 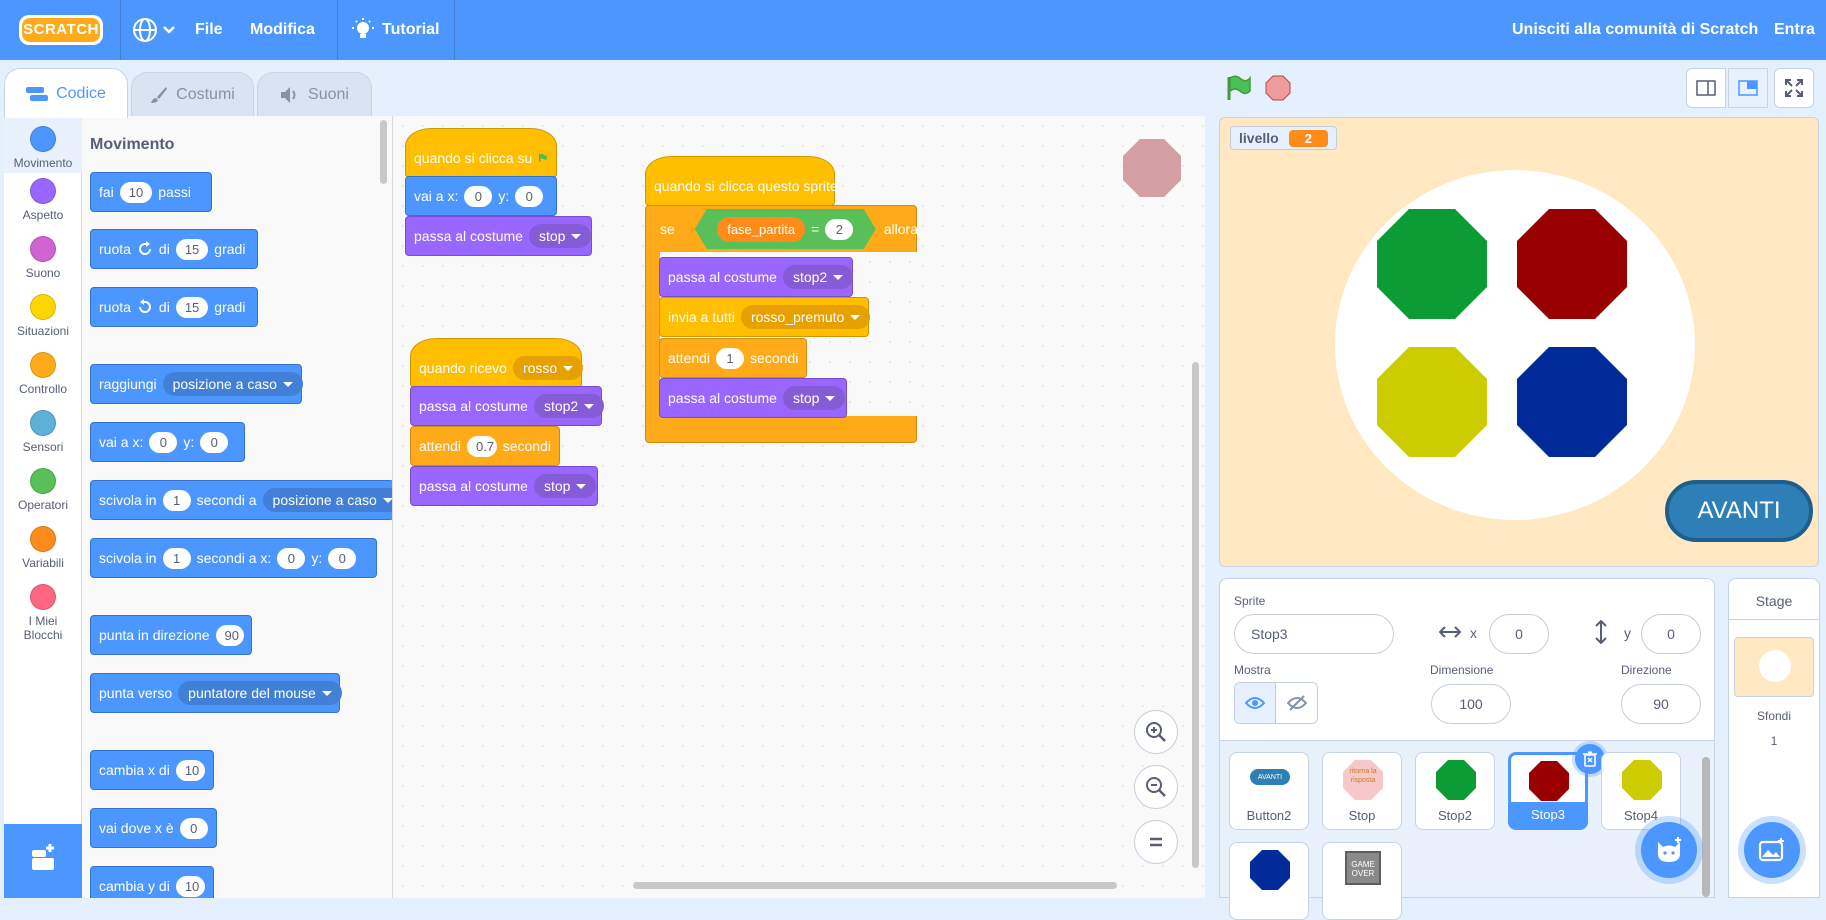 I want to click on block-number-input: 2, so click(x=839, y=229).